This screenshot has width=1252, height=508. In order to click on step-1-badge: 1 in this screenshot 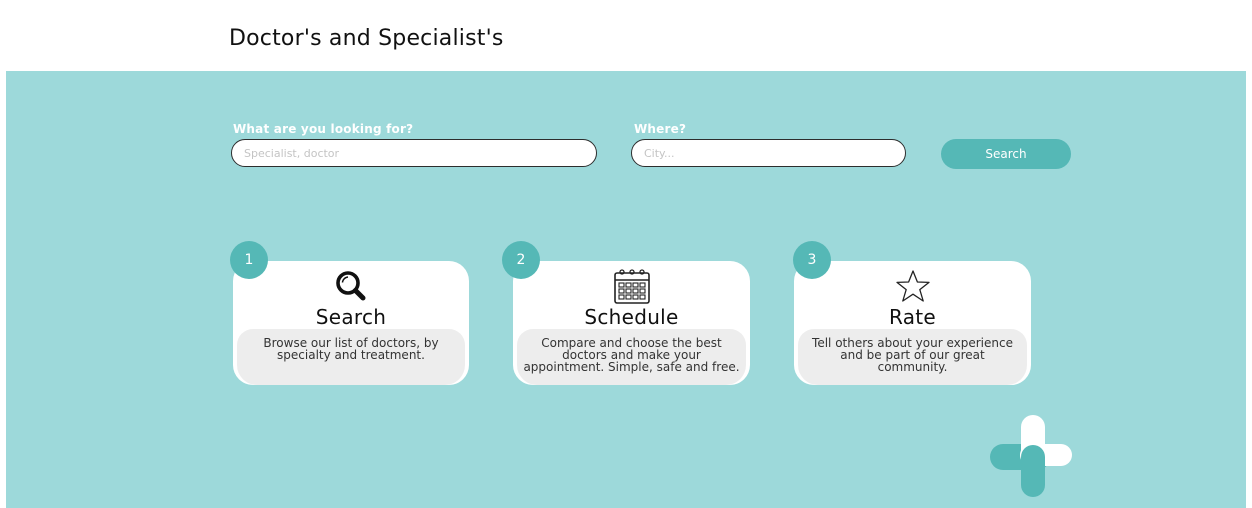, I will do `click(249, 260)`.